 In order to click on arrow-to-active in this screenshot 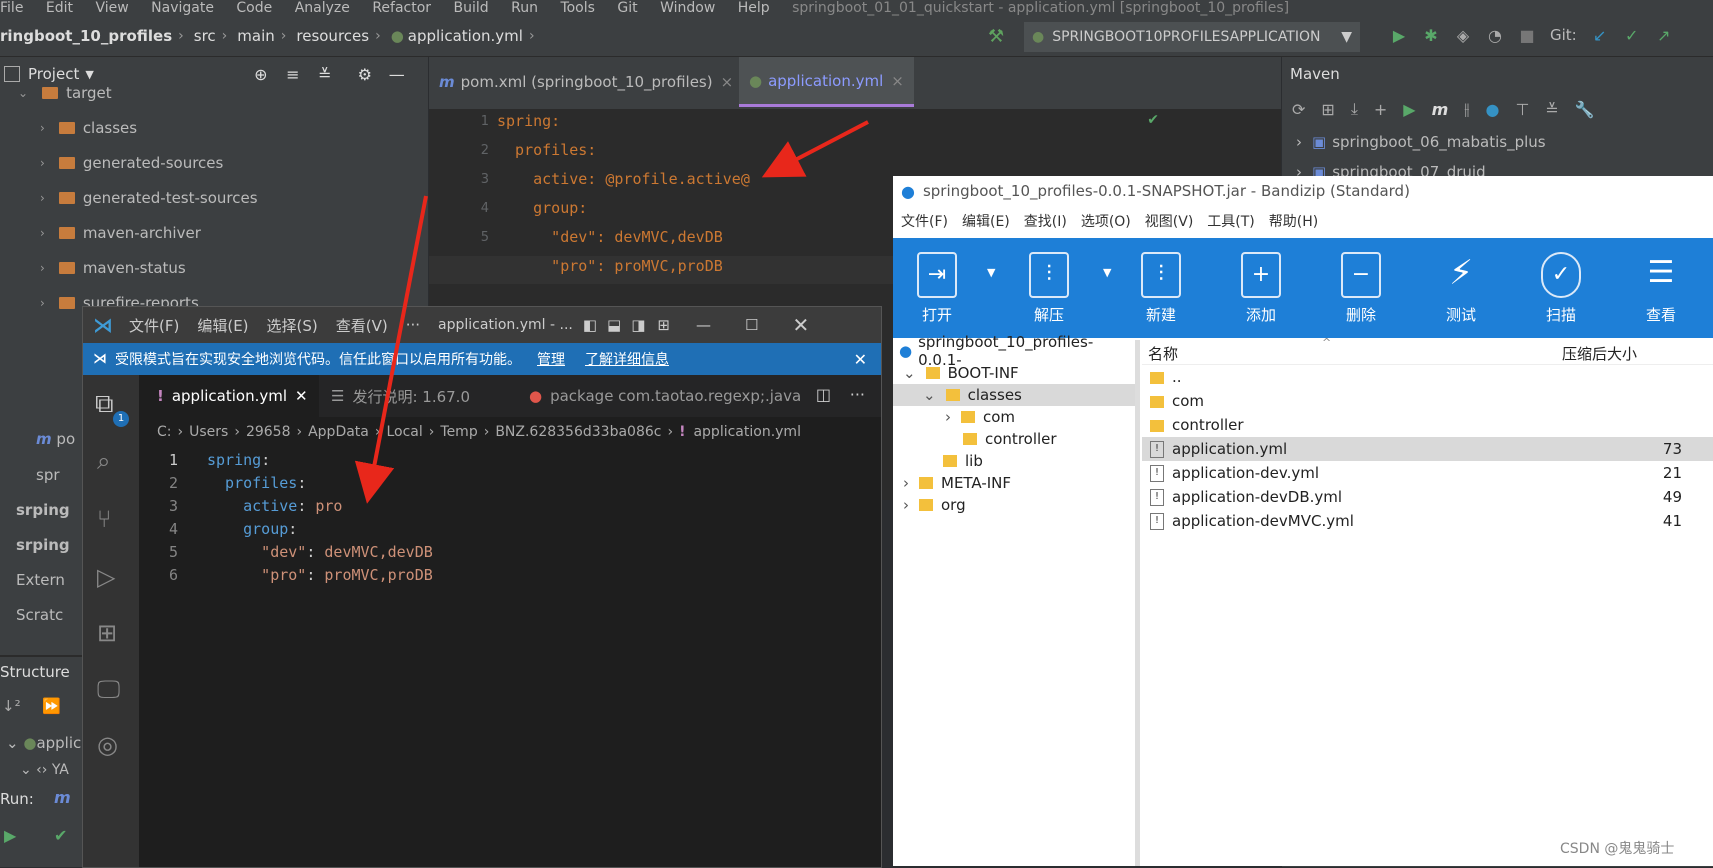, I will do `click(815, 149)`.